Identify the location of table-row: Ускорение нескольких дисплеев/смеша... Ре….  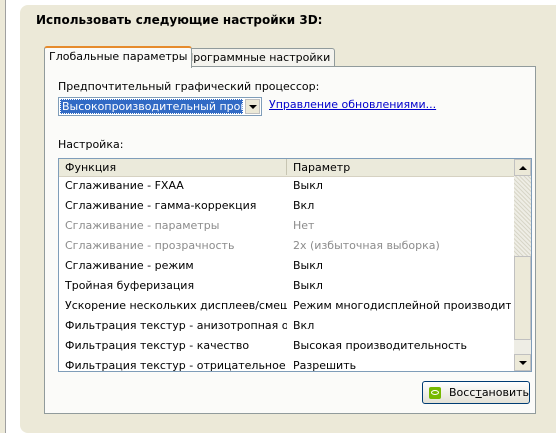
(287, 306).